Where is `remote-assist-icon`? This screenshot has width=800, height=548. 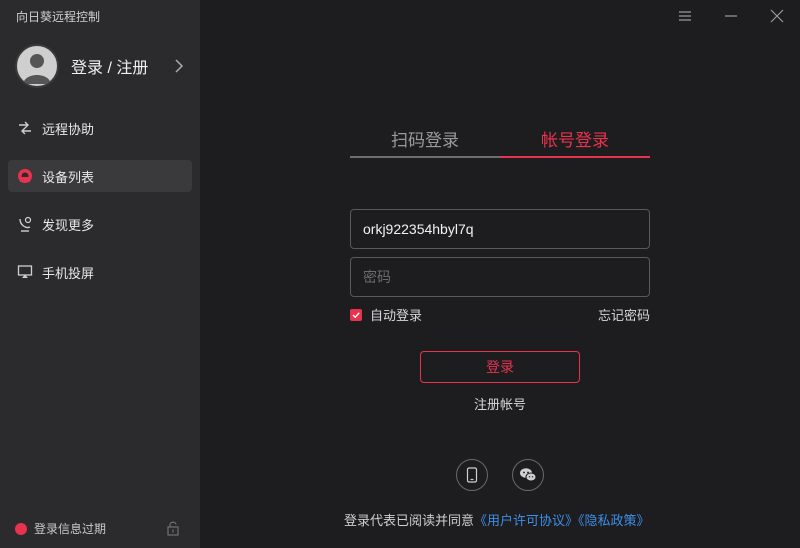 remote-assist-icon is located at coordinates (25, 128).